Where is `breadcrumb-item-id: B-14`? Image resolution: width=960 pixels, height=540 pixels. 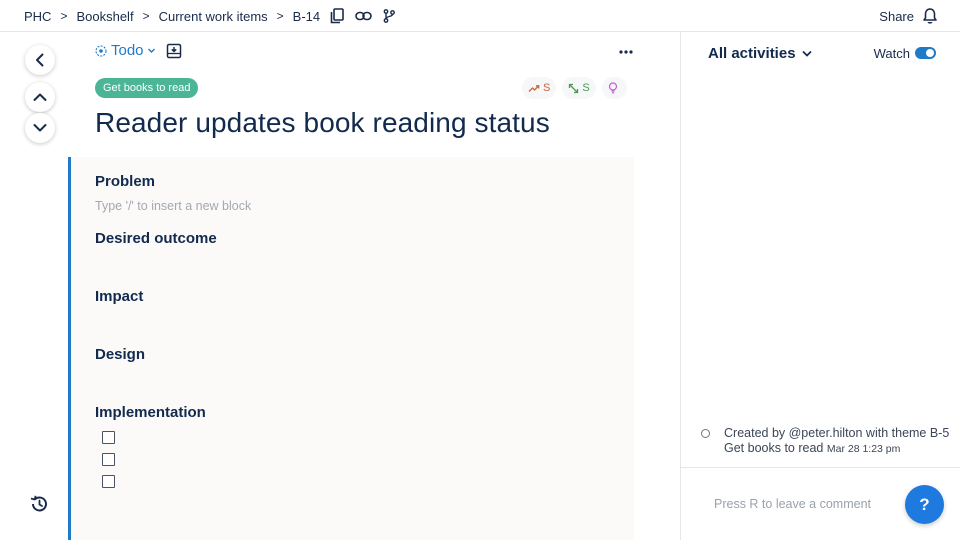 breadcrumb-item-id: B-14 is located at coordinates (306, 16).